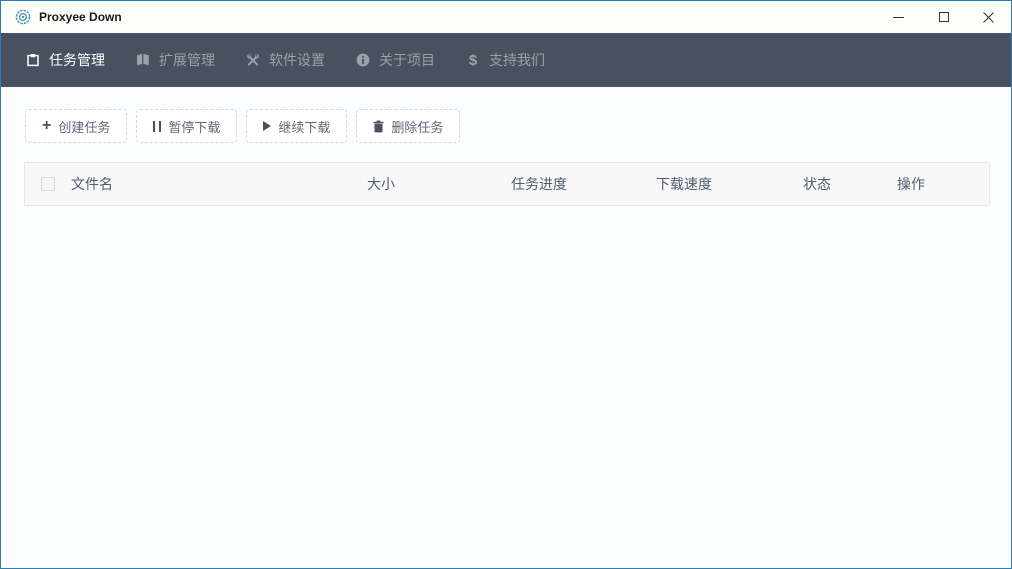 The image size is (1012, 569). I want to click on create-task-button: + 创建任务, so click(76, 126).